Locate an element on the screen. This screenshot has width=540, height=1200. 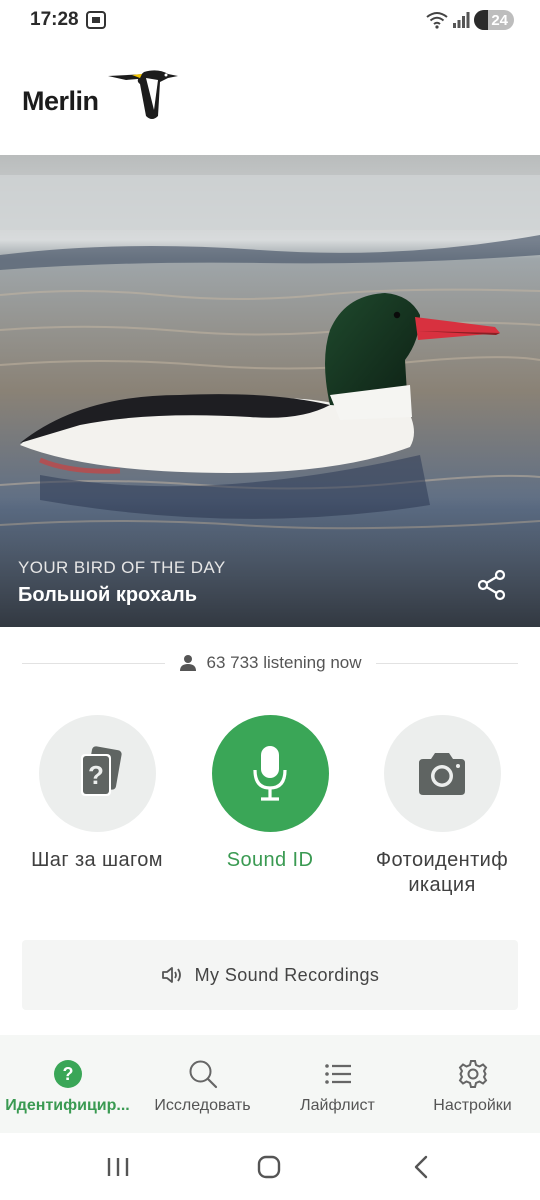
divider-right is located at coordinates (447, 663).